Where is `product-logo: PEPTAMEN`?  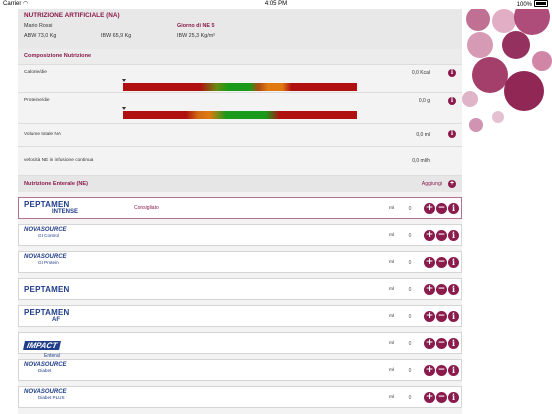 product-logo: PEPTAMEN is located at coordinates (54, 290).